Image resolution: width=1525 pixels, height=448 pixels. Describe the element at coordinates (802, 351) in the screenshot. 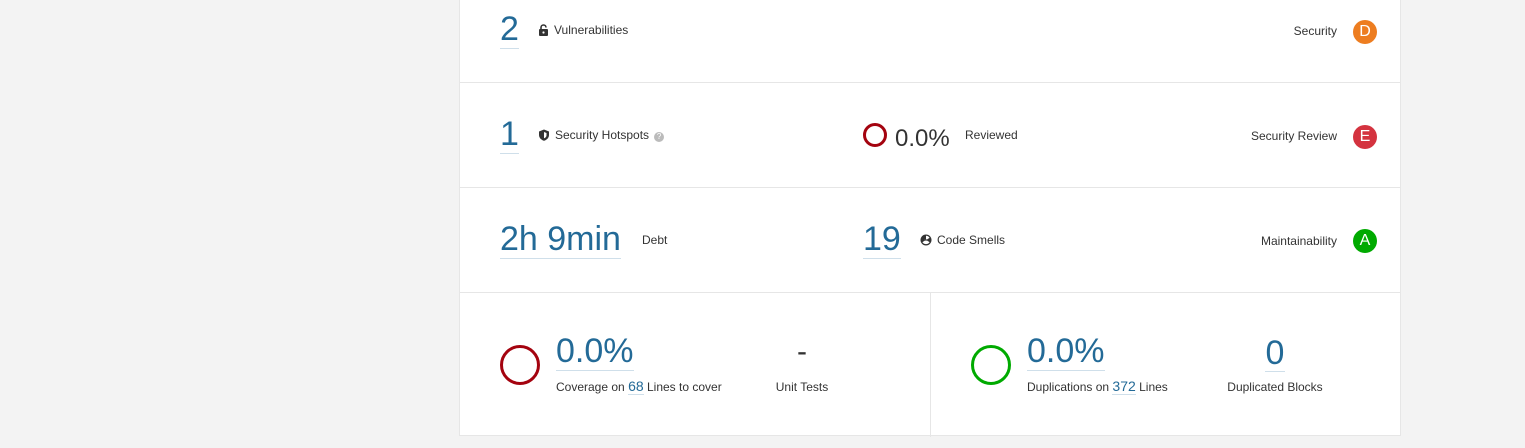

I see `unit-tests-value: -` at that location.